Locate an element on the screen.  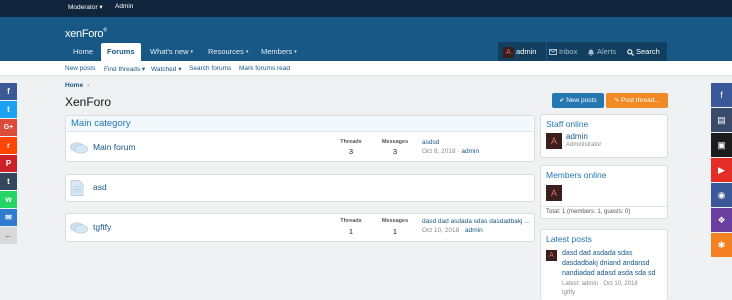
search-icon is located at coordinates (630, 52).